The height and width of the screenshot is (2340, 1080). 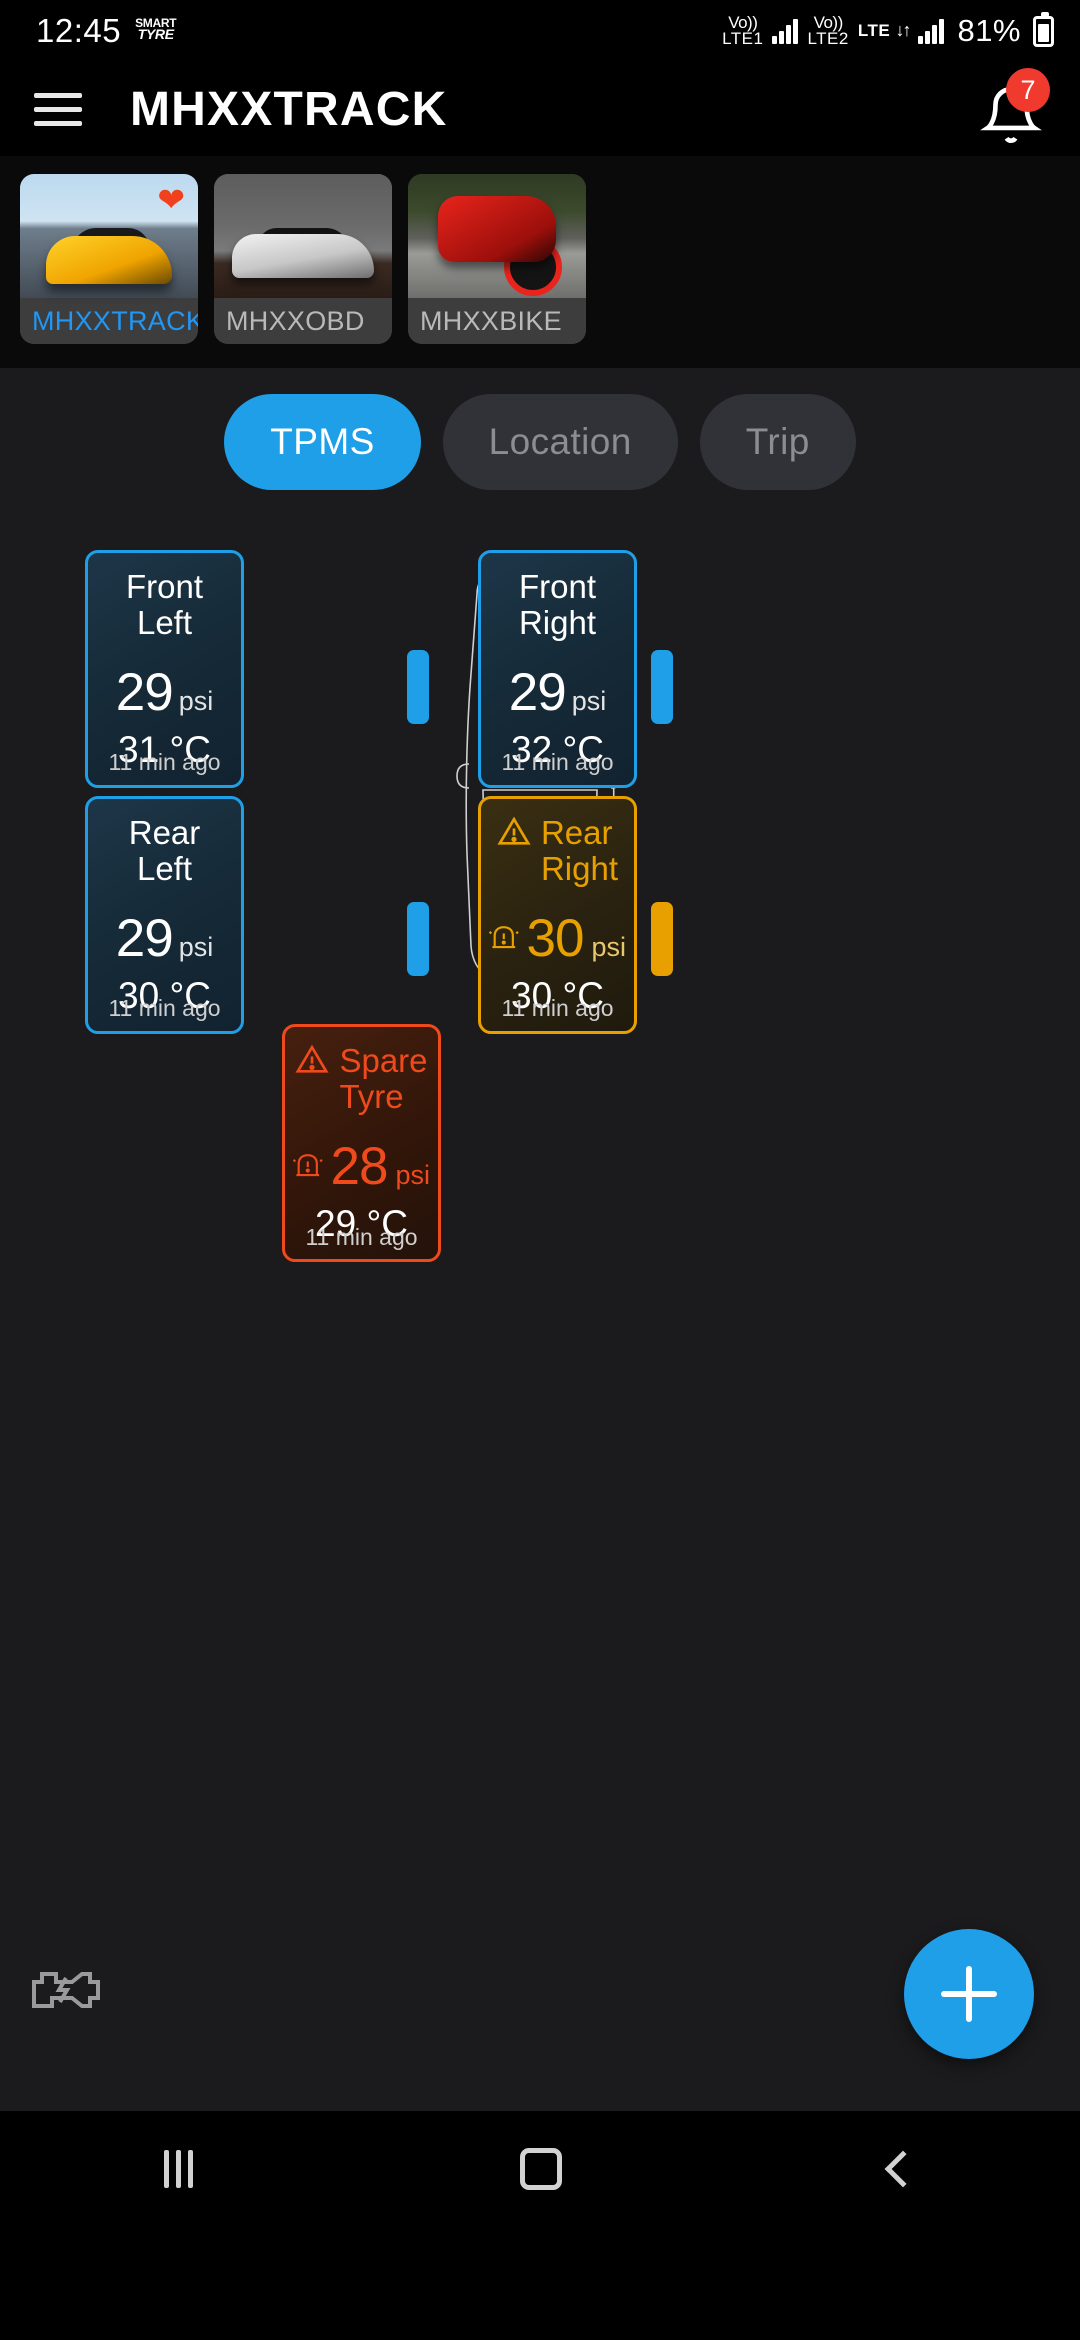 What do you see at coordinates (743, 38) in the screenshot?
I see `sim1-network-label: LTE1` at bounding box center [743, 38].